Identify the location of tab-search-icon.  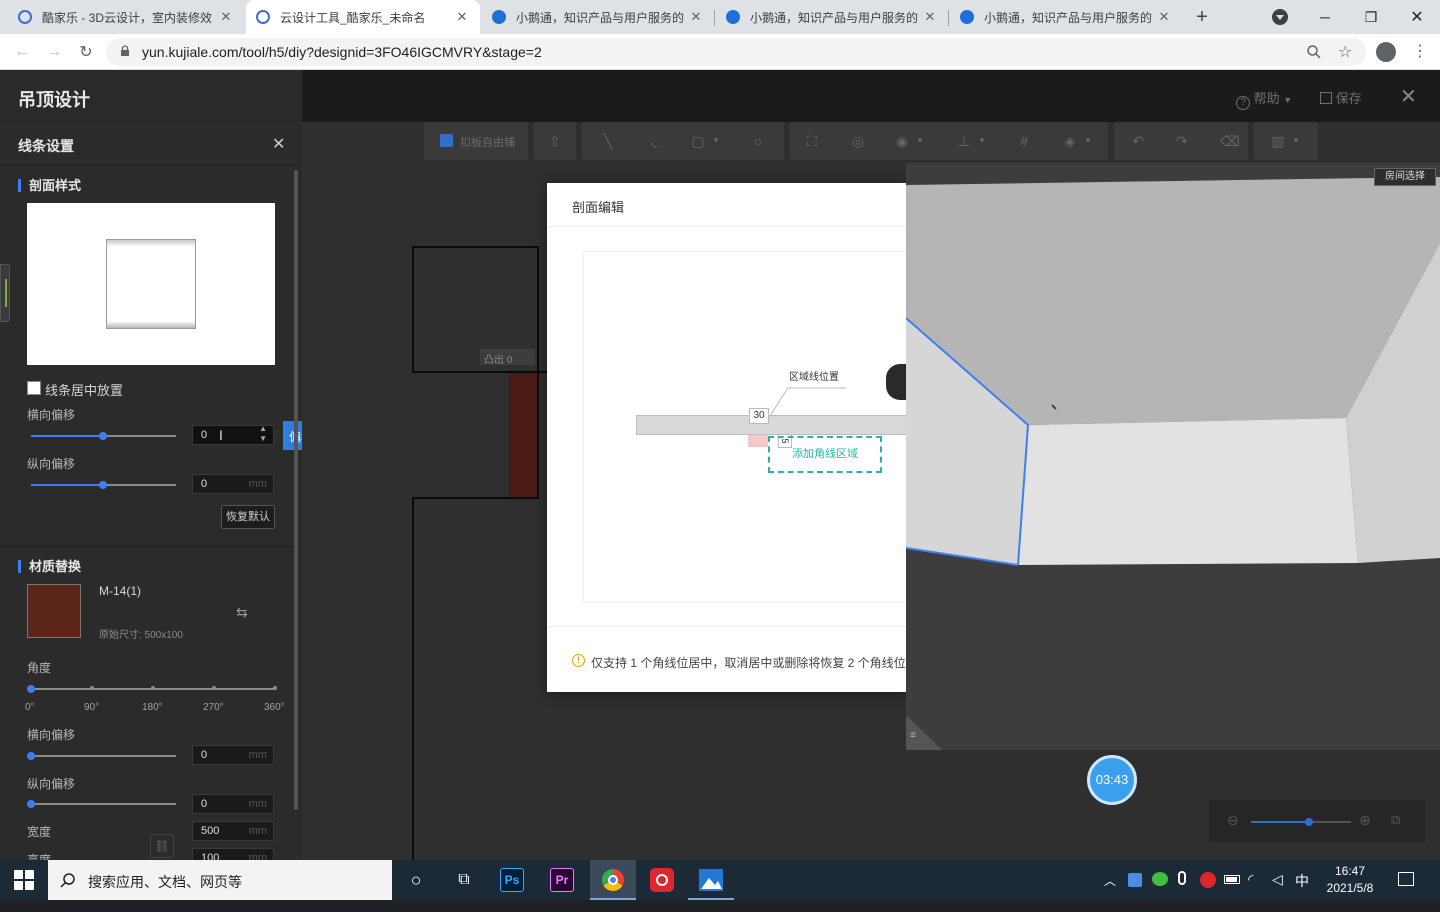
(1280, 17).